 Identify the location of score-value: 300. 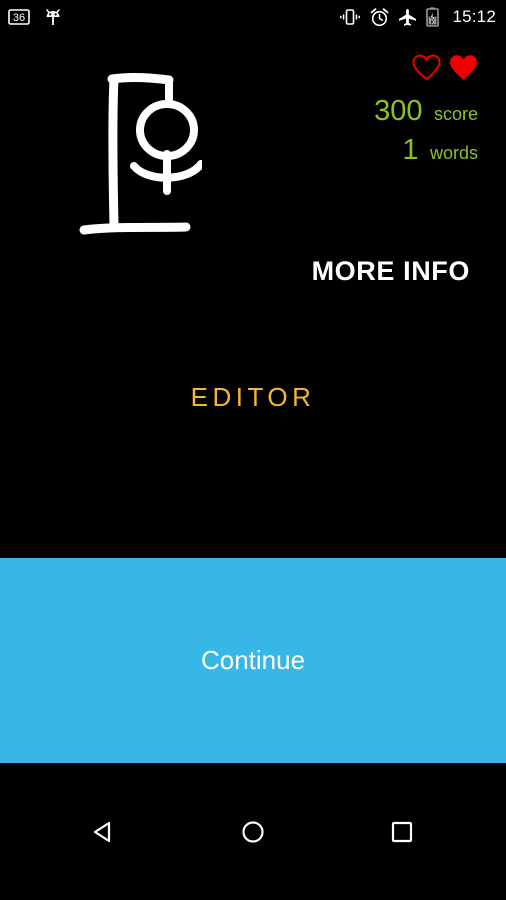
(398, 111).